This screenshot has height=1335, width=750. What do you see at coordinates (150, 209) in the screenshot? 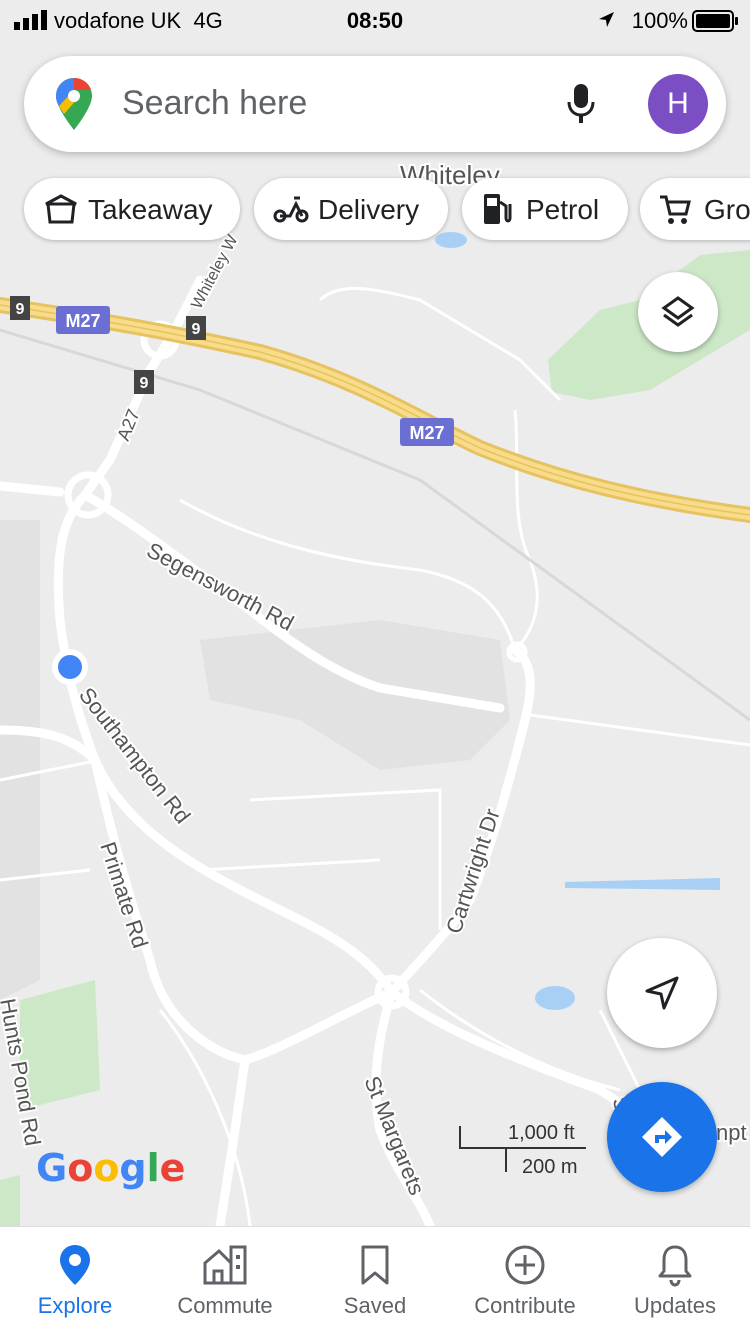
I see `chip-label: Takeaway` at bounding box center [150, 209].